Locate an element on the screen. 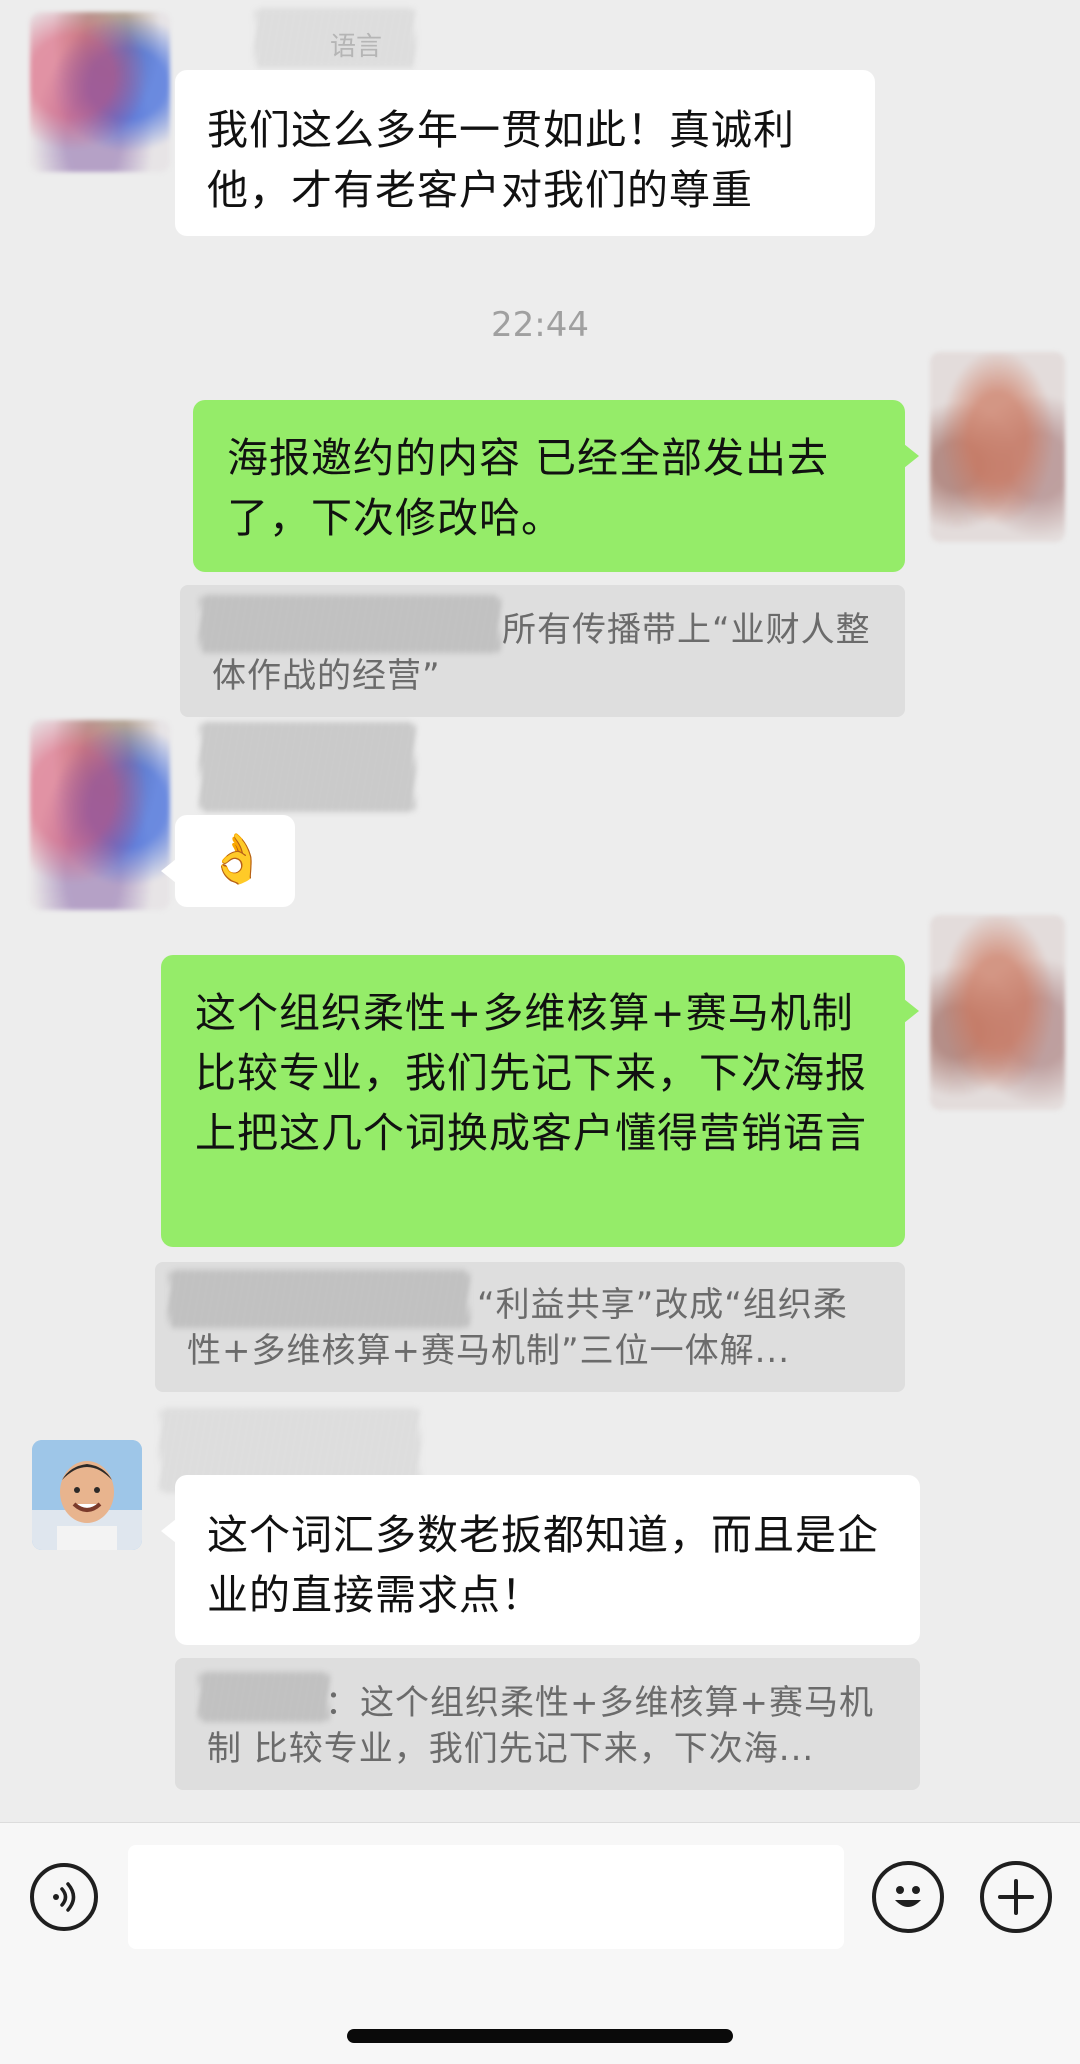  message-text: 海报邀约的内容 已经全部发出去了，下次修改哈。 is located at coordinates (528, 488).